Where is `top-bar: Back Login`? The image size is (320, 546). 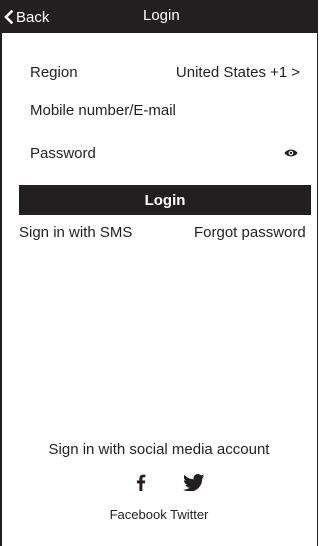
top-bar: Back Login is located at coordinates (159, 16).